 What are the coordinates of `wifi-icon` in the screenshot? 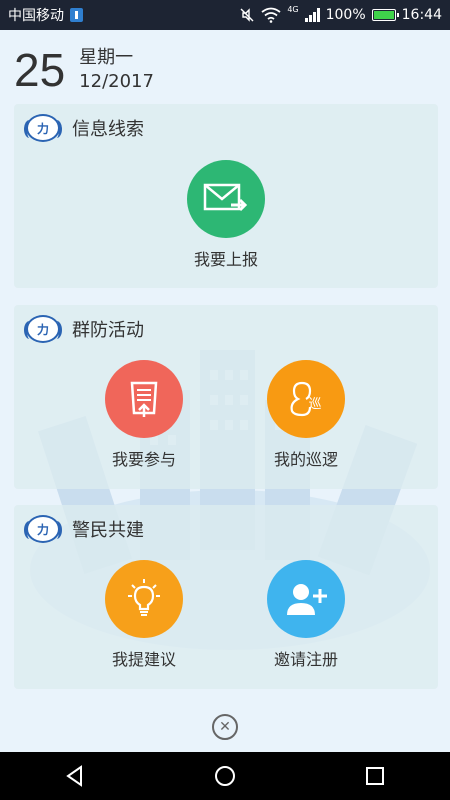 It's located at (271, 15).